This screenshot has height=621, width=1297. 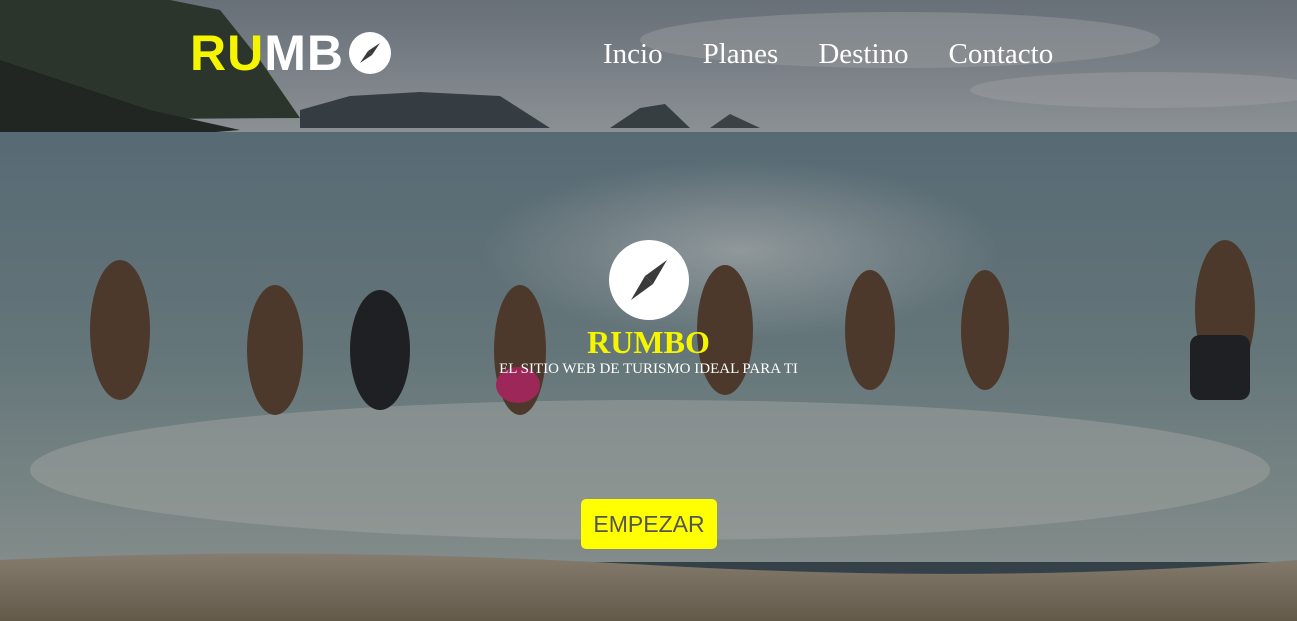 I want to click on logo-text-mb: MB, so click(x=304, y=53).